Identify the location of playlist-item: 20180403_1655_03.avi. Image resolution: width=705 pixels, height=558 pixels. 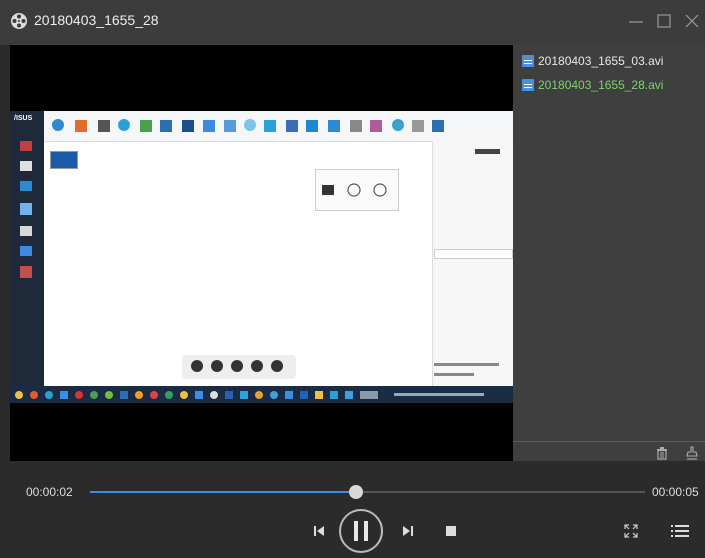
(592, 61).